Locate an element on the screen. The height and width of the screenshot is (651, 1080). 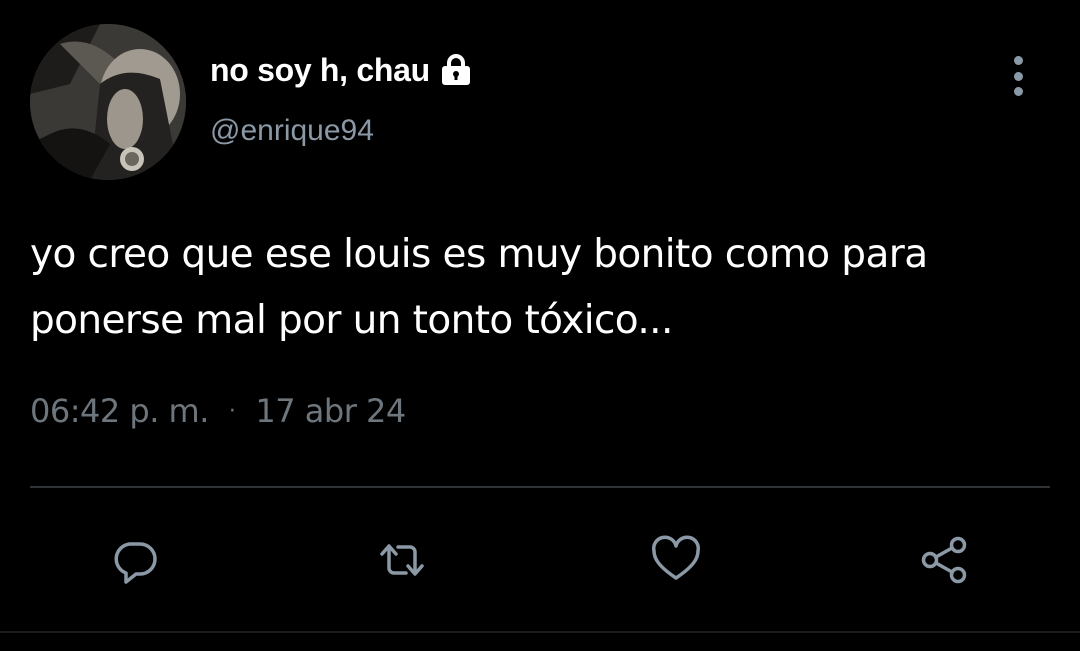
retweet-icon is located at coordinates (402, 560).